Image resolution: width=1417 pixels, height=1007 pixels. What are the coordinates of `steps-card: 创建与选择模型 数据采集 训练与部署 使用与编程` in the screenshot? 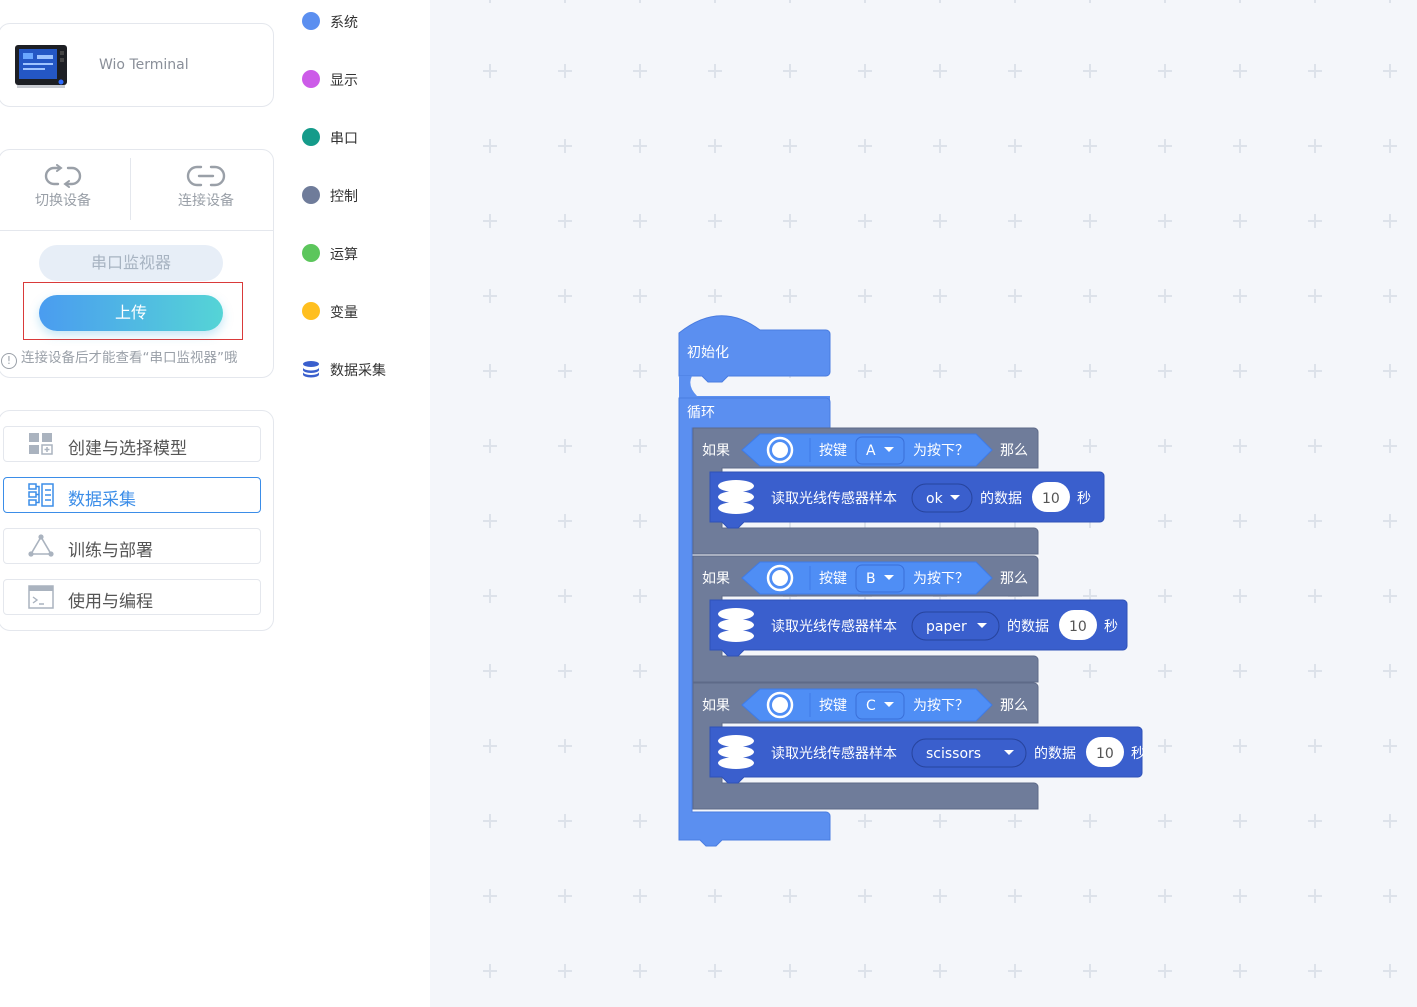 It's located at (137, 520).